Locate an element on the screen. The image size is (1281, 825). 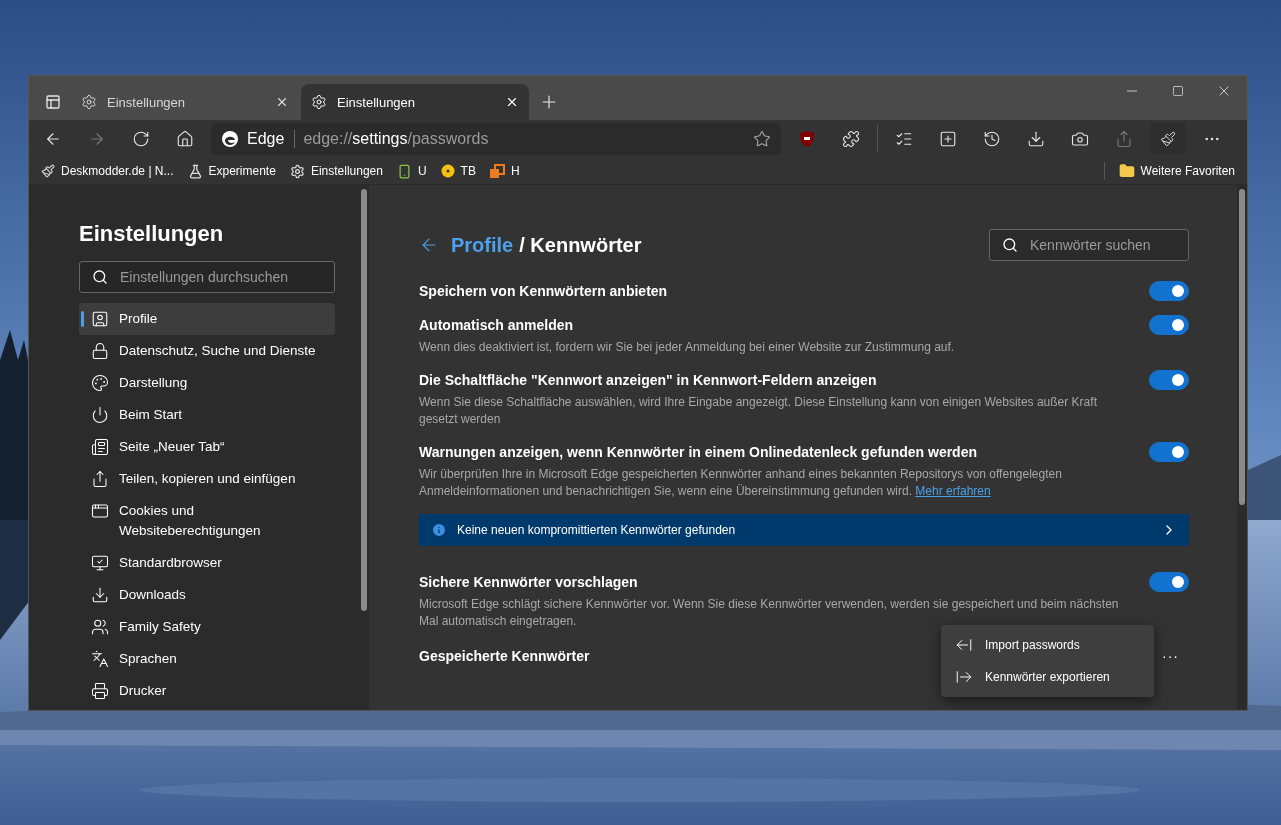
search-field: Einstellungen durchsuchen is located at coordinates (207, 277).